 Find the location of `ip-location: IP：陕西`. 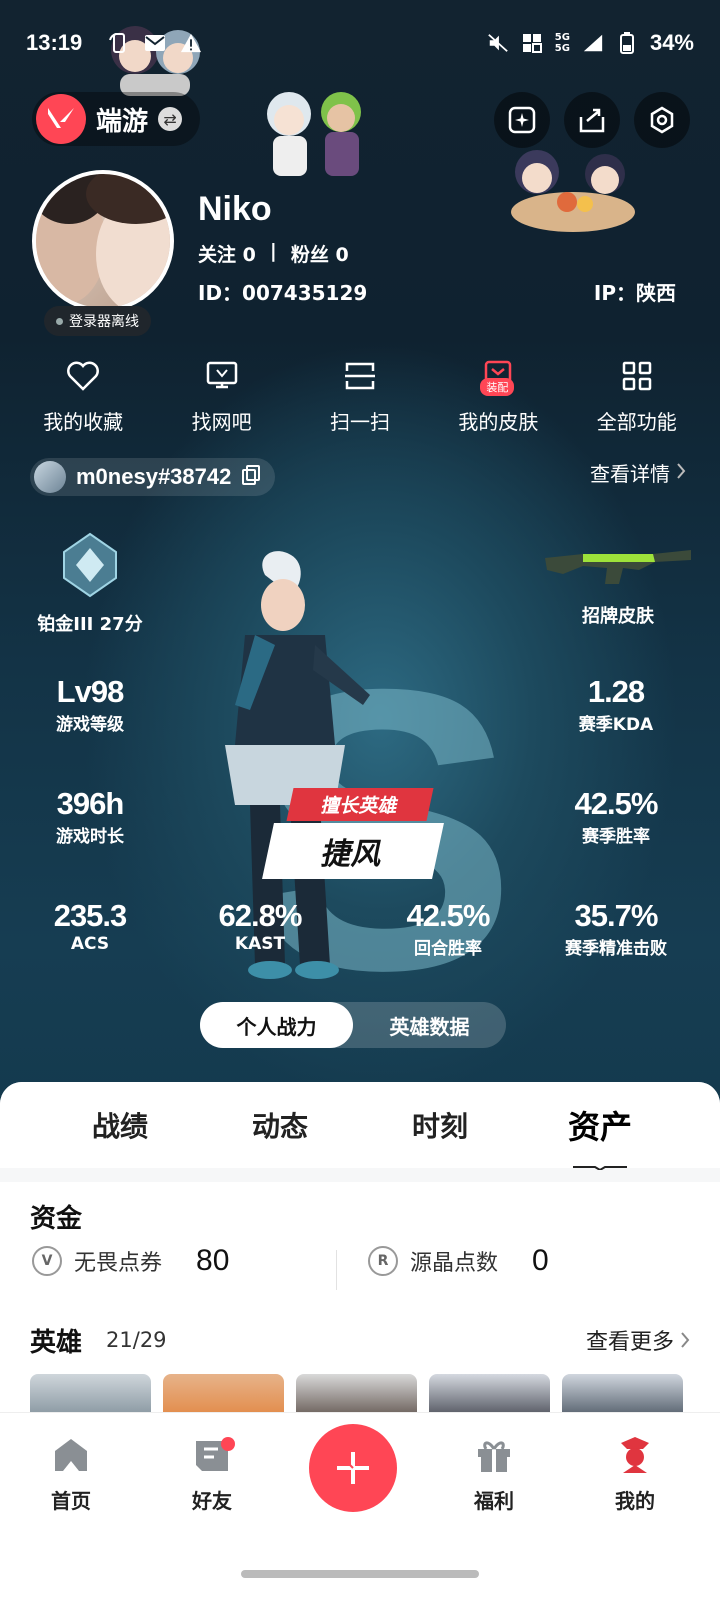

ip-location: IP：陕西 is located at coordinates (634, 293).